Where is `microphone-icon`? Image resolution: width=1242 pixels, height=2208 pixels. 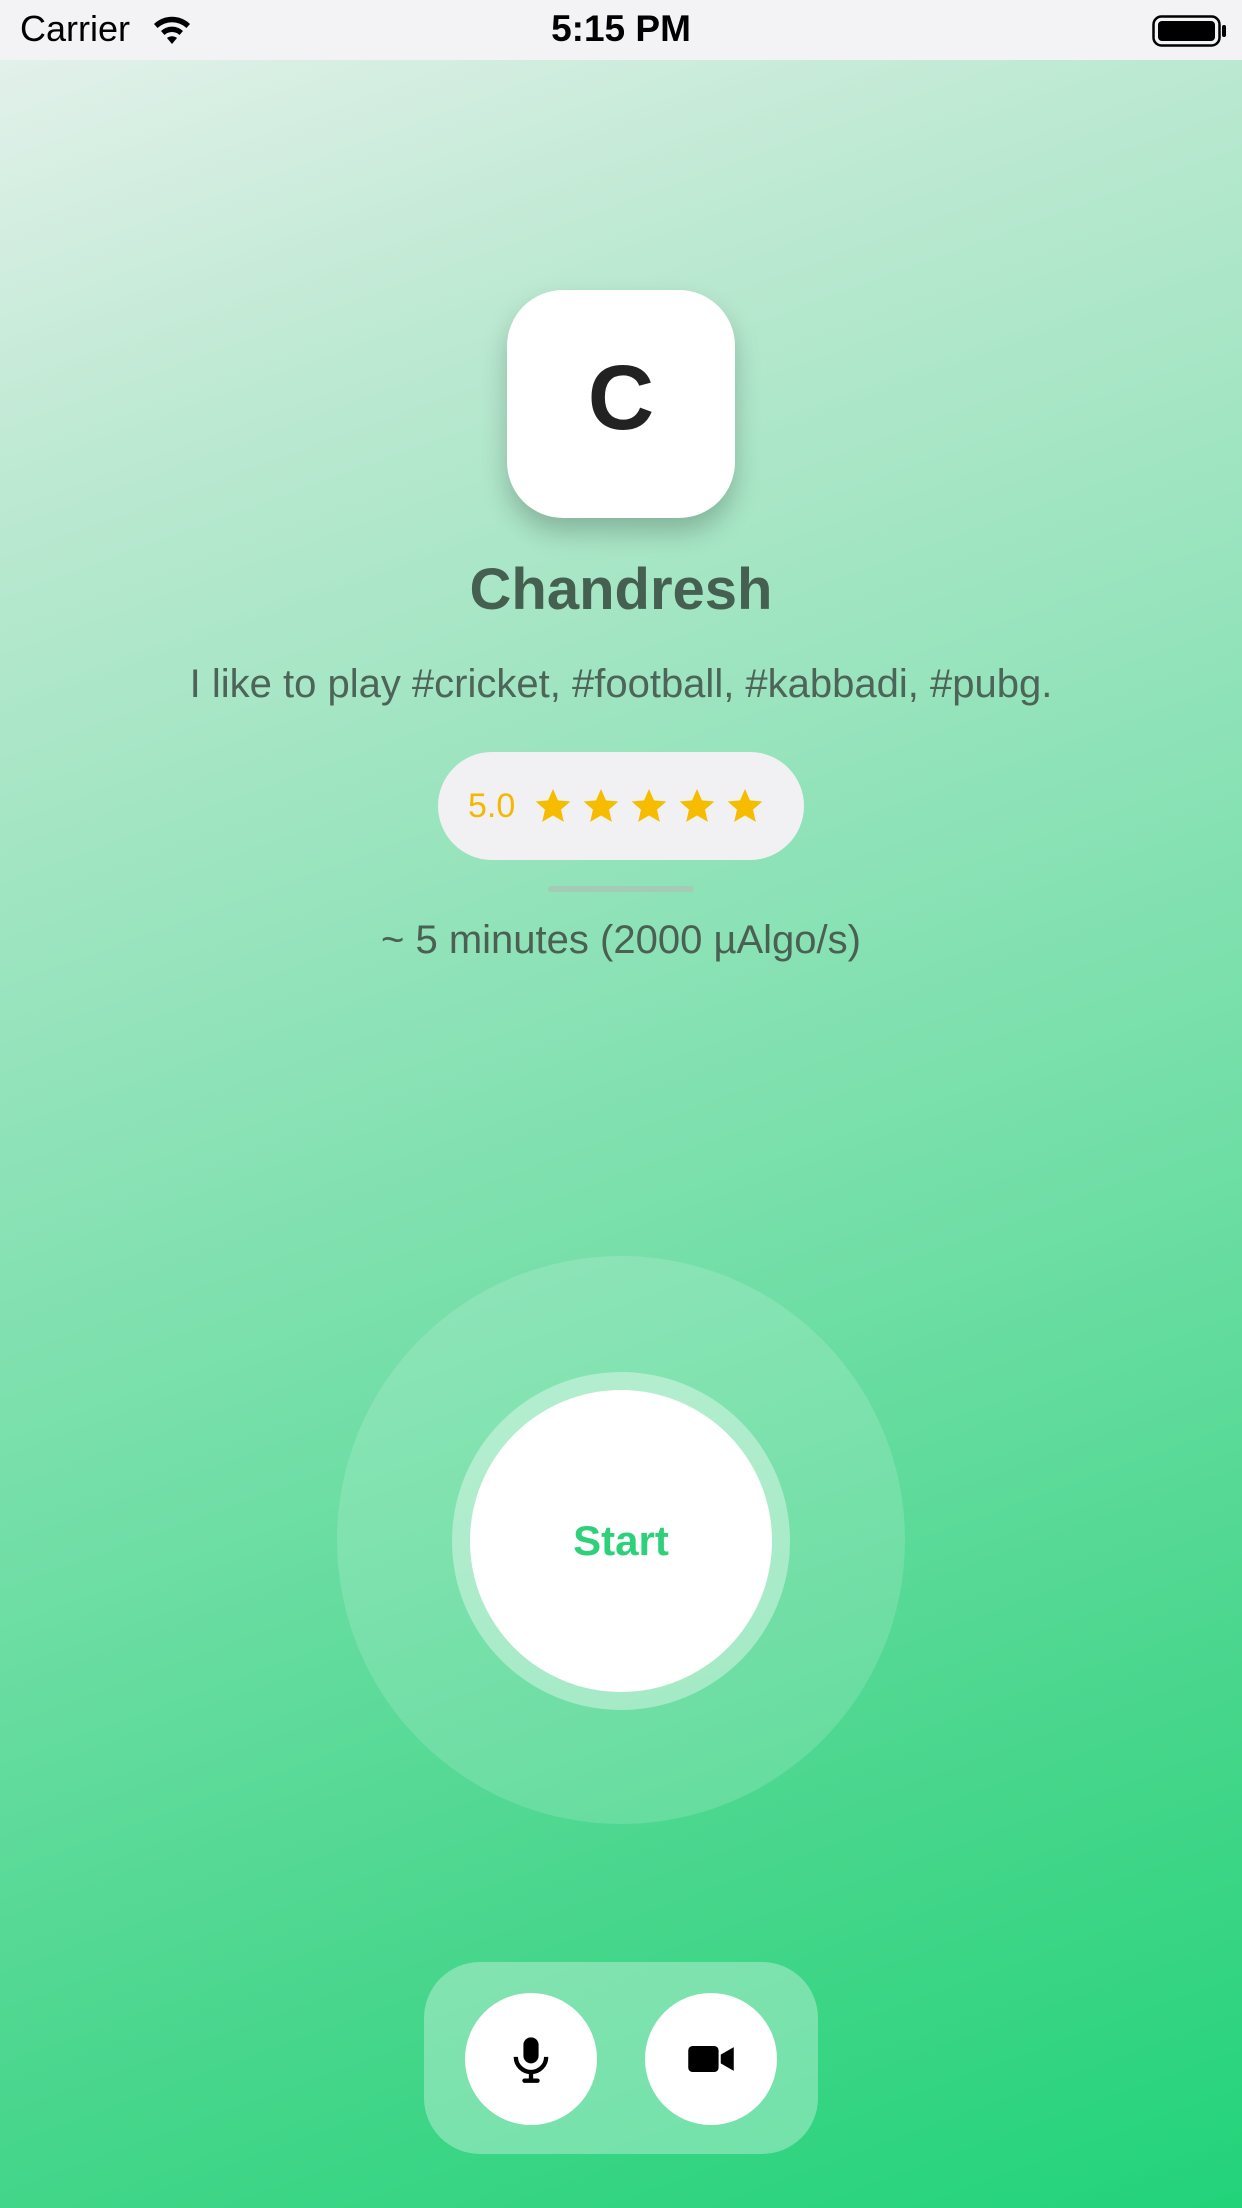 microphone-icon is located at coordinates (531, 2060).